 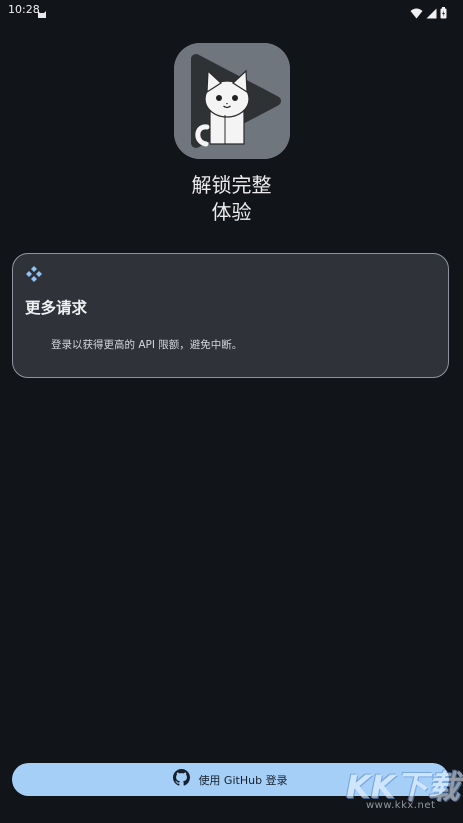 I want to click on wifi-icon, so click(x=416, y=13).